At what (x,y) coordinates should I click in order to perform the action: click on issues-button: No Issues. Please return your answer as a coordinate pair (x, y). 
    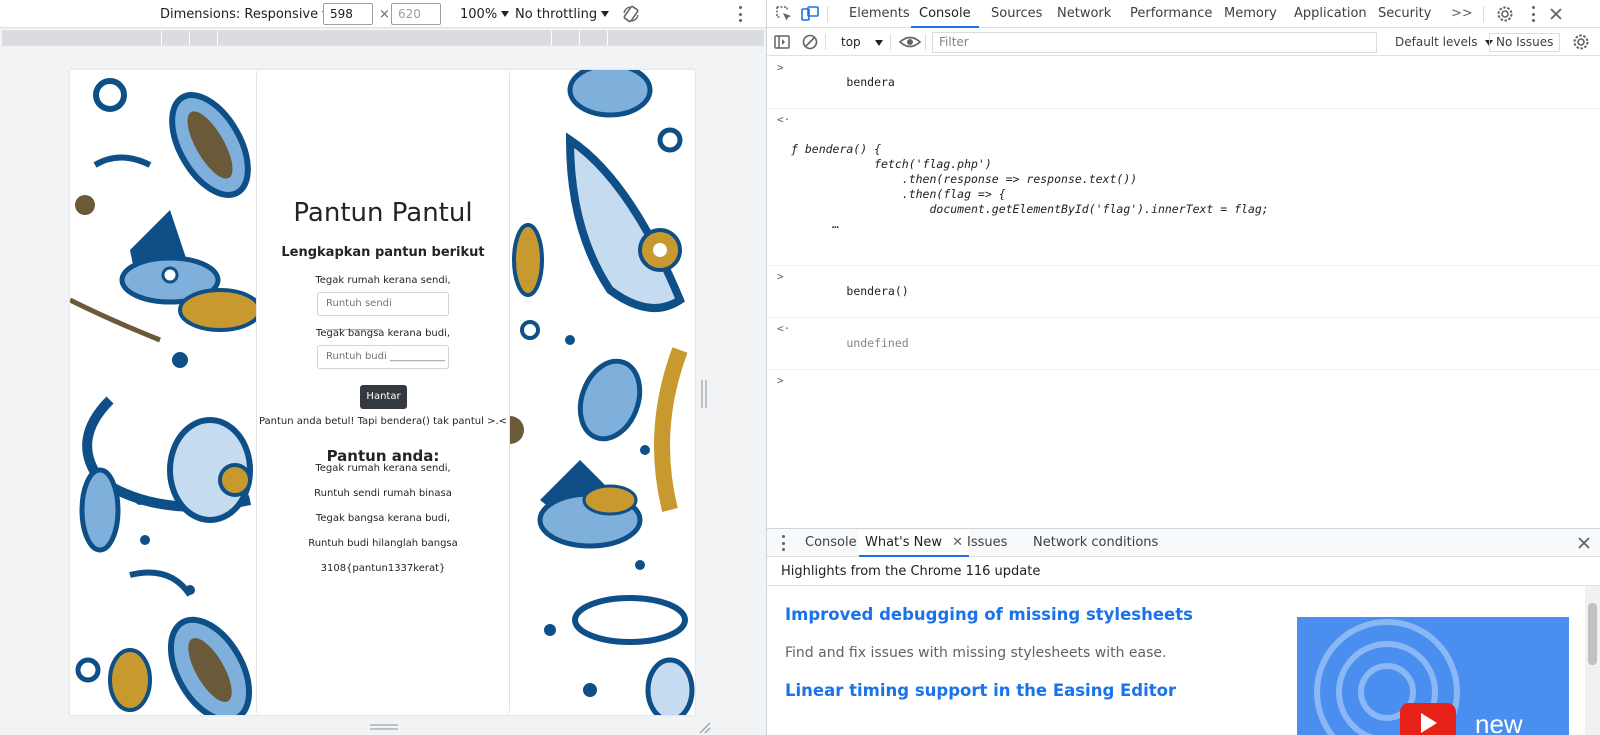
    Looking at the image, I should click on (1525, 42).